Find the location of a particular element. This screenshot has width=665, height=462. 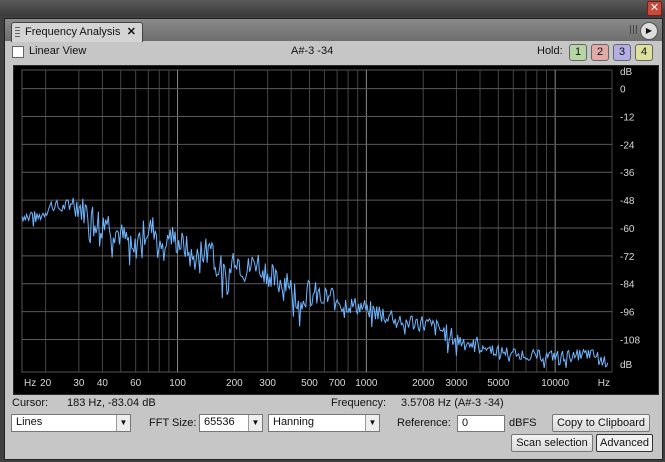

tab-frequency-analysis: Frequency Analysis ✕ is located at coordinates (77, 32).